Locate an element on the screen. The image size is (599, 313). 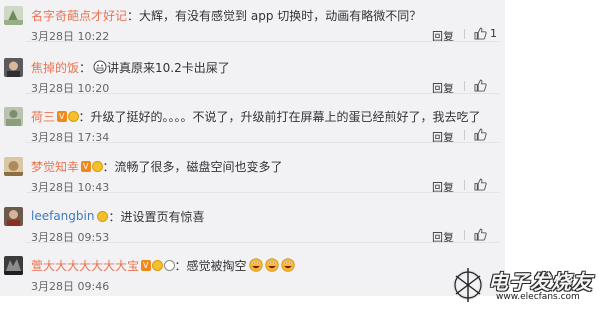
comment-item: 梦觉知幸 V：流畅了很多，磁盘空间也变多了 3月28日 10:43 回复 is located at coordinates (252, 172).